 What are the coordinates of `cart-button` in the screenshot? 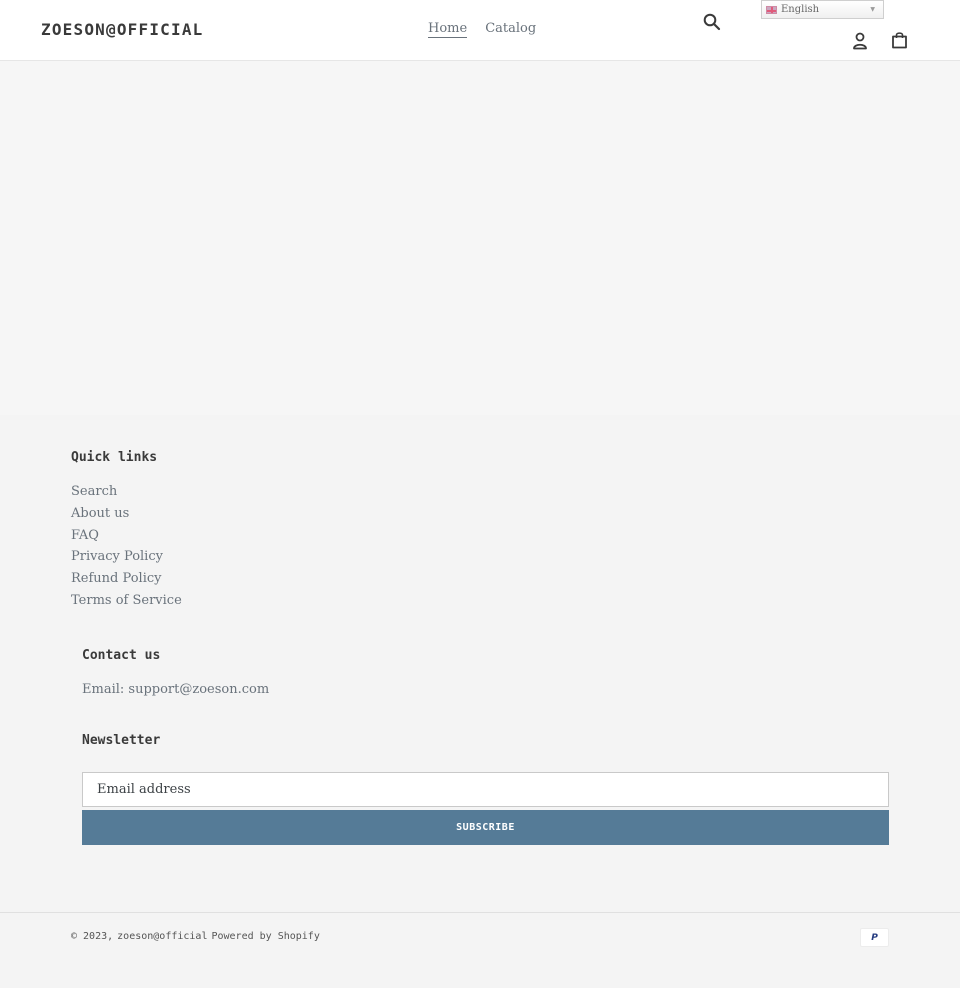 It's located at (899, 40).